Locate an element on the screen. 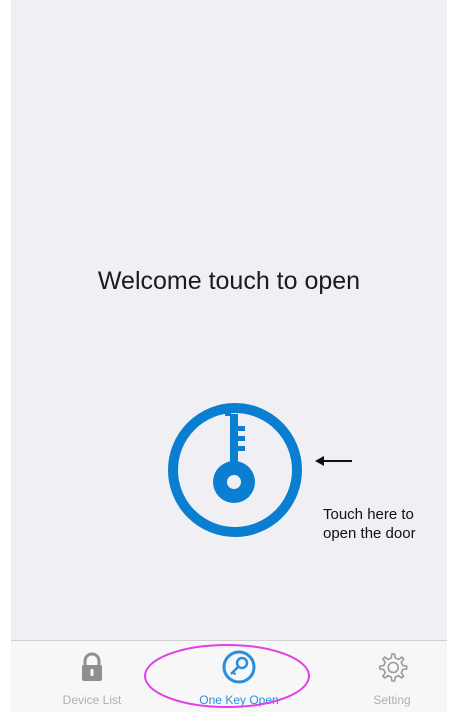 Image resolution: width=458 pixels, height=712 pixels. key-circle-icon is located at coordinates (239, 667).